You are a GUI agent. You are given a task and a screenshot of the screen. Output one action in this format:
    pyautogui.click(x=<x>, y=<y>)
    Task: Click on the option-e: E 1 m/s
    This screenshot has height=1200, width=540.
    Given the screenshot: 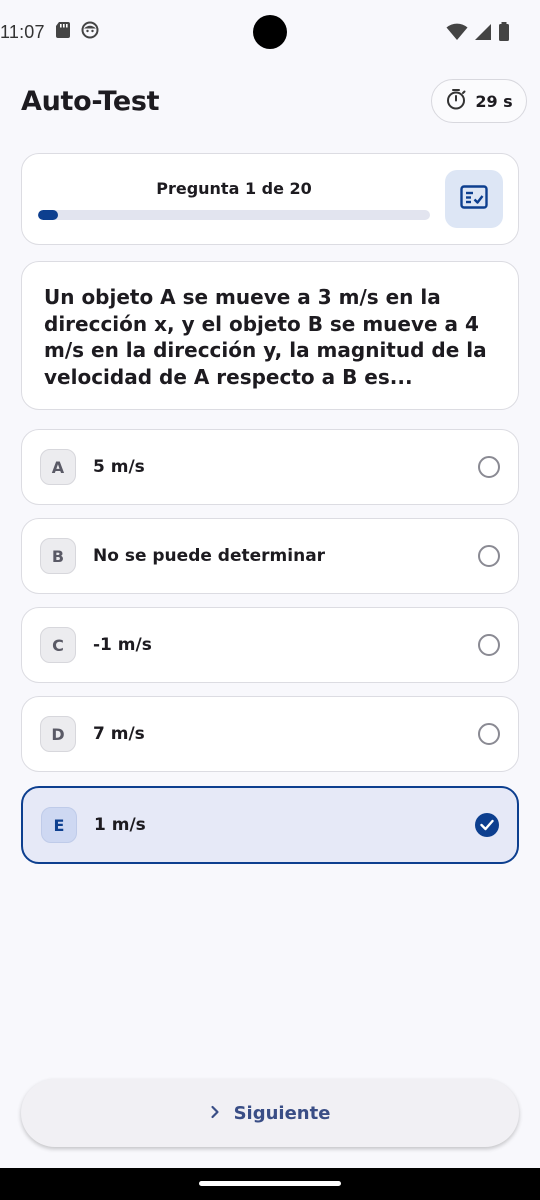 What is the action you would take?
    pyautogui.click(x=270, y=825)
    